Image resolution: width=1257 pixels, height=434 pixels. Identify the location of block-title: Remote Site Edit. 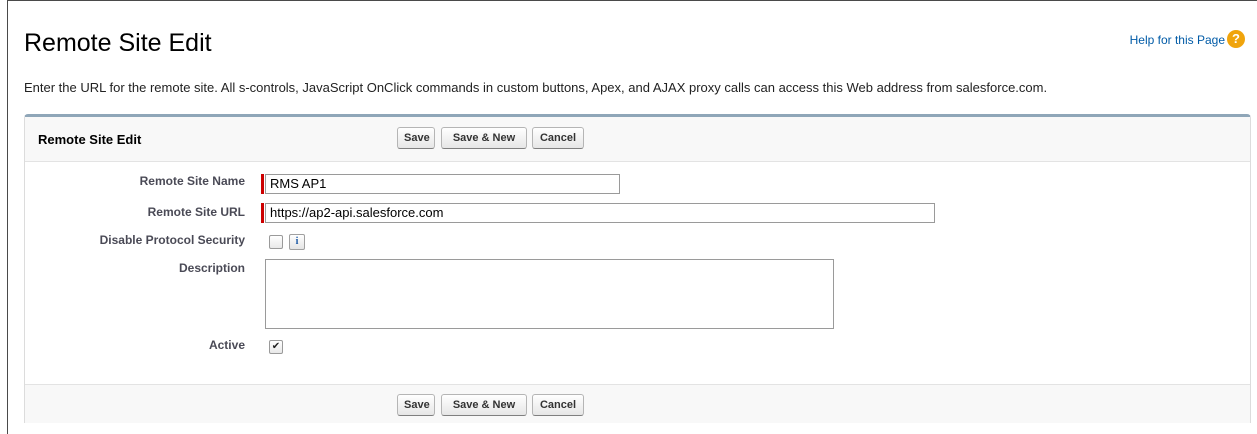
(90, 139).